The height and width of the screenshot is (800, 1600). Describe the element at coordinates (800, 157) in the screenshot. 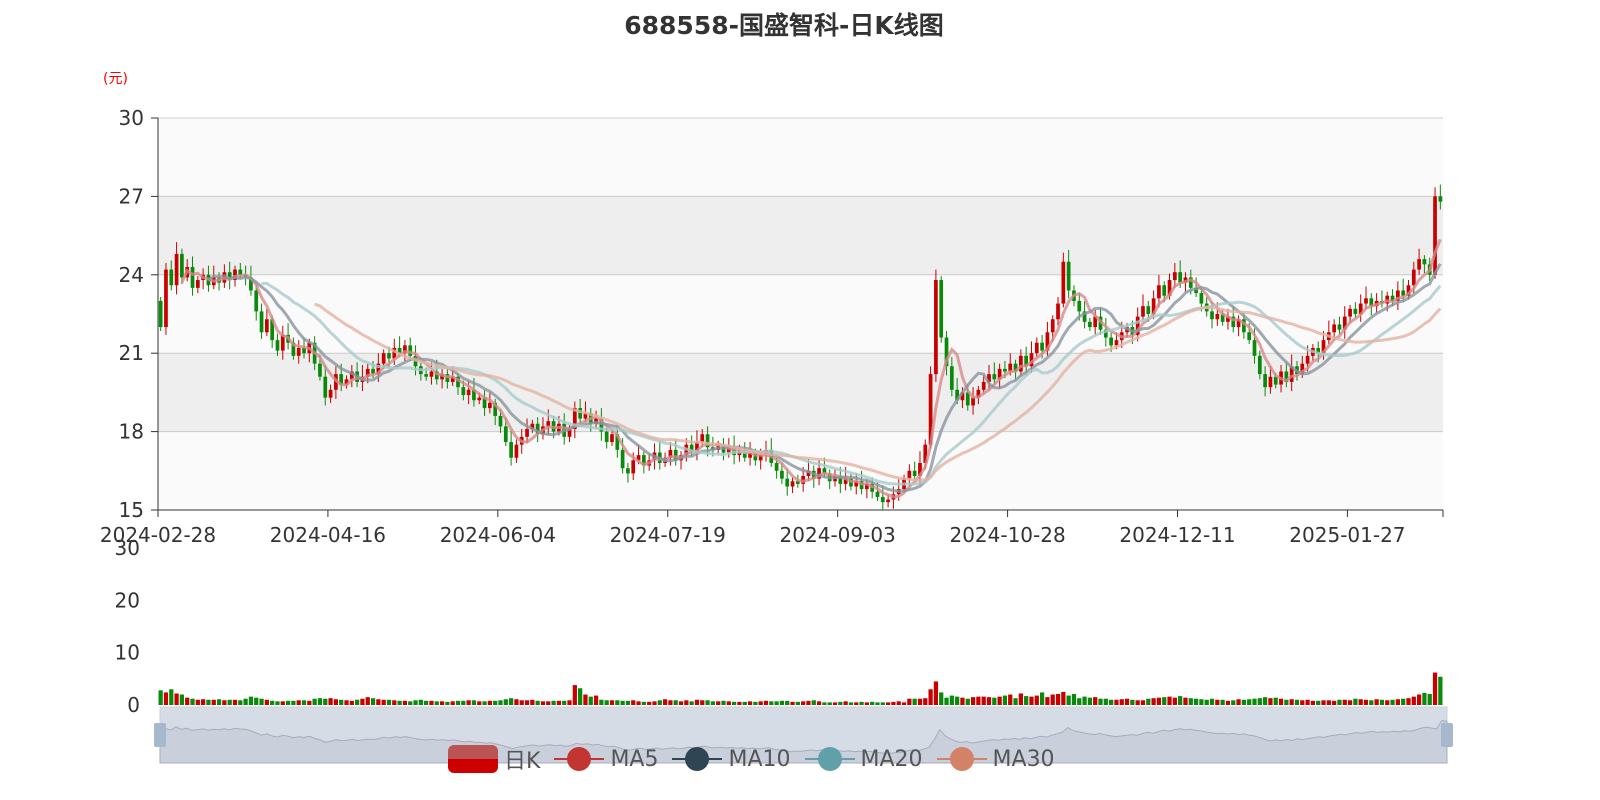

I see `grid-band` at that location.